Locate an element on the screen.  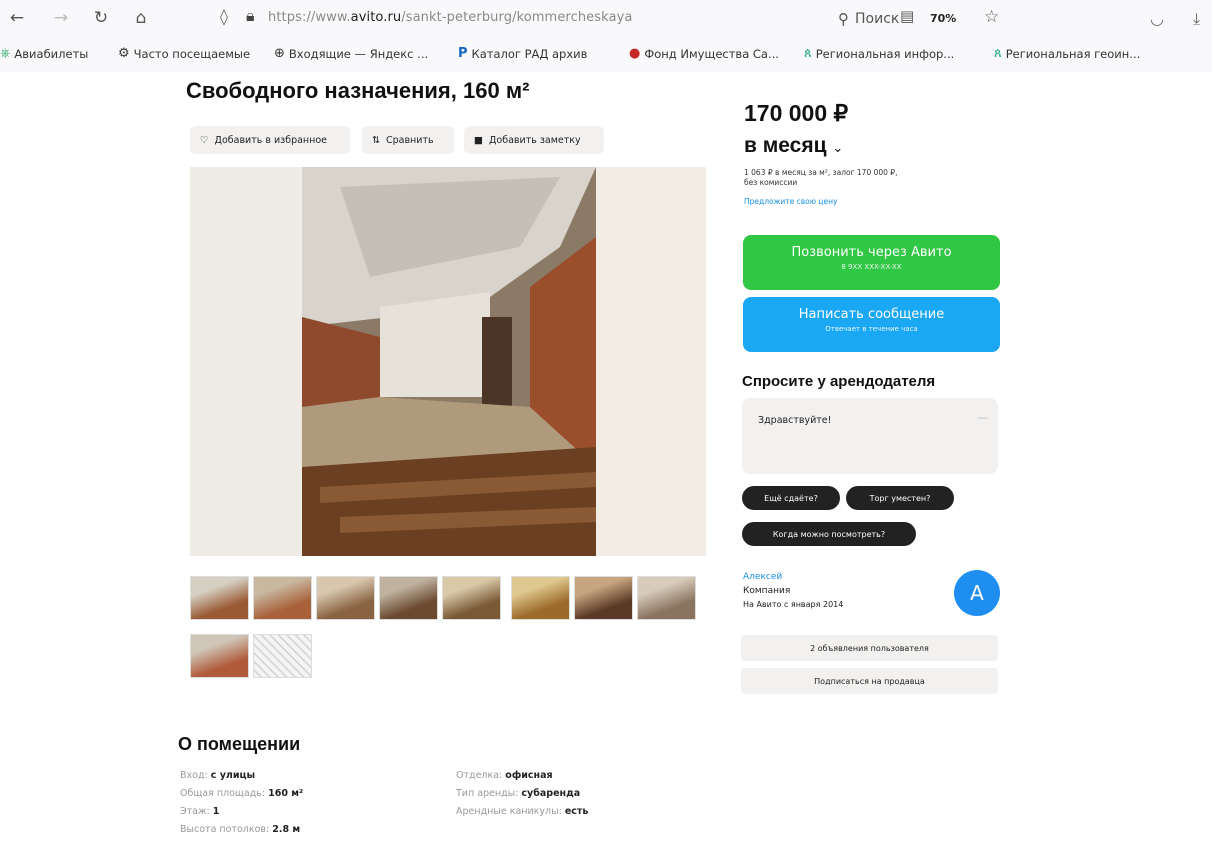
quick-question-chip: Ещё сдаёте? is located at coordinates (791, 498).